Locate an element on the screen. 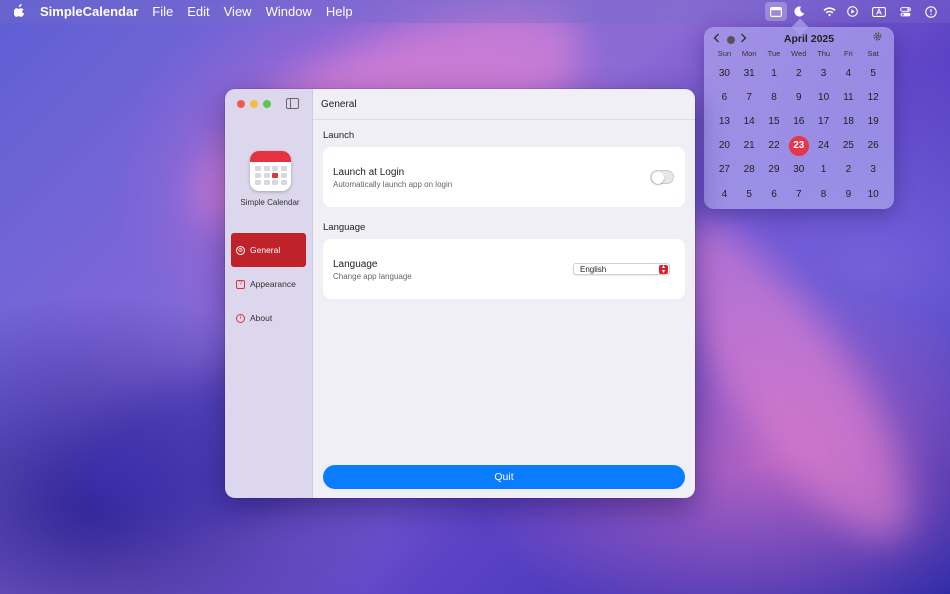  language-section-label: Language is located at coordinates (344, 227).